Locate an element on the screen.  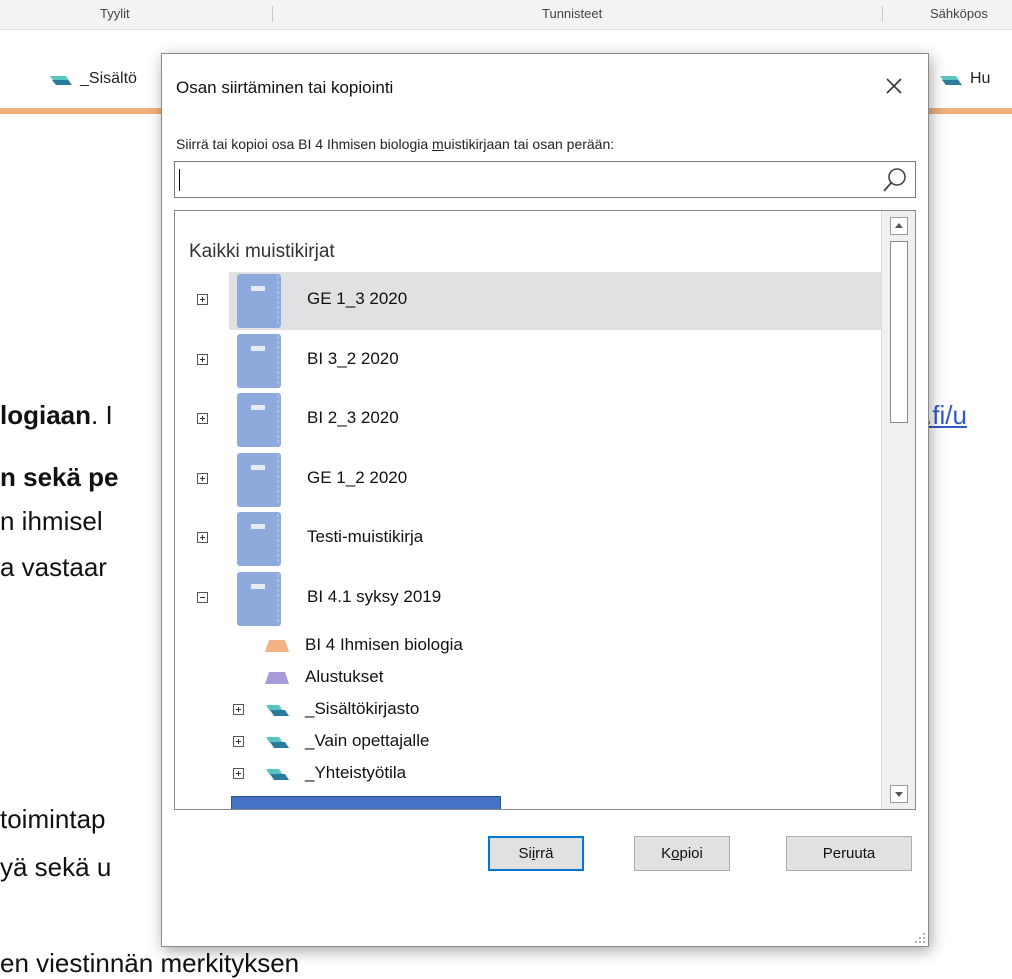
section-label: _Sisältökirjasto is located at coordinates (362, 708).